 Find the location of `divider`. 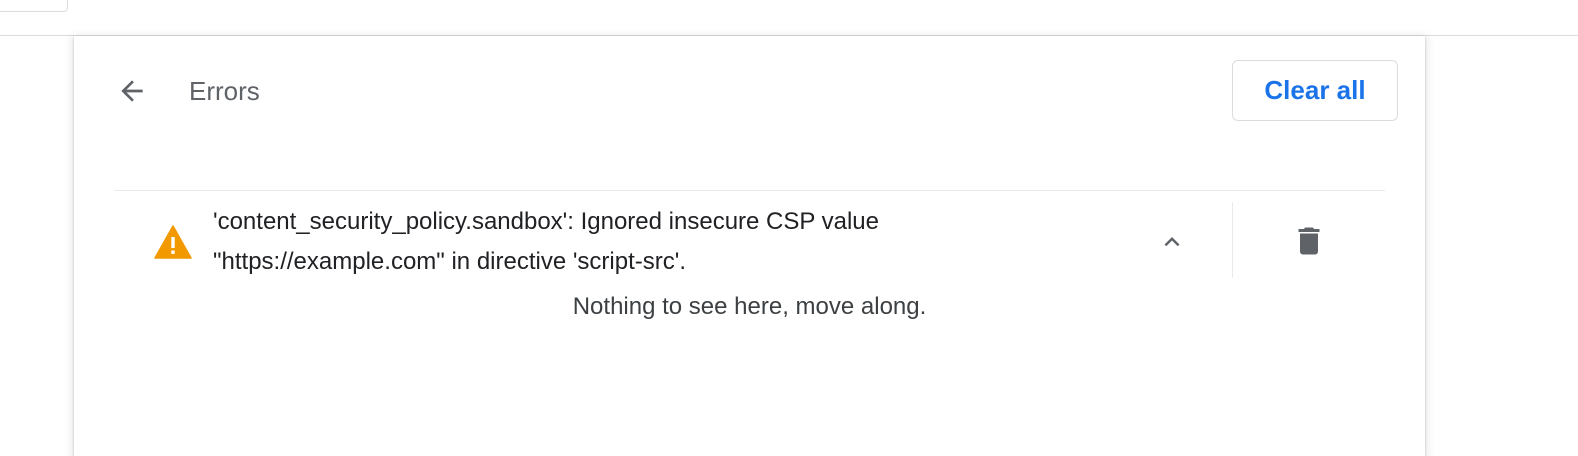

divider is located at coordinates (749, 190).